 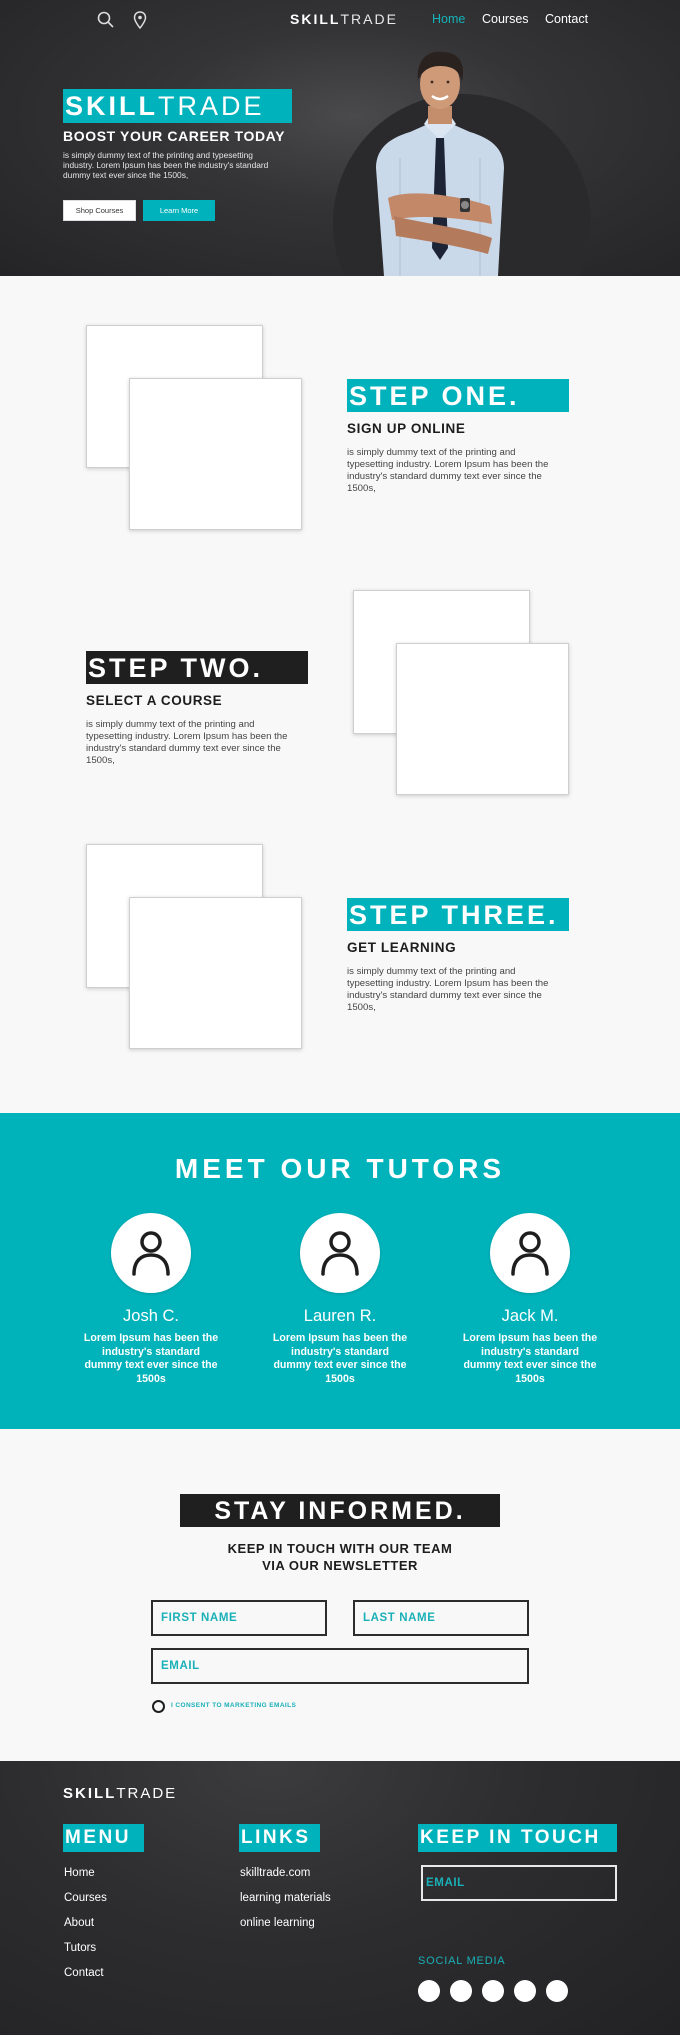 I want to click on nav-logo: SKILLTRADE, so click(x=344, y=19).